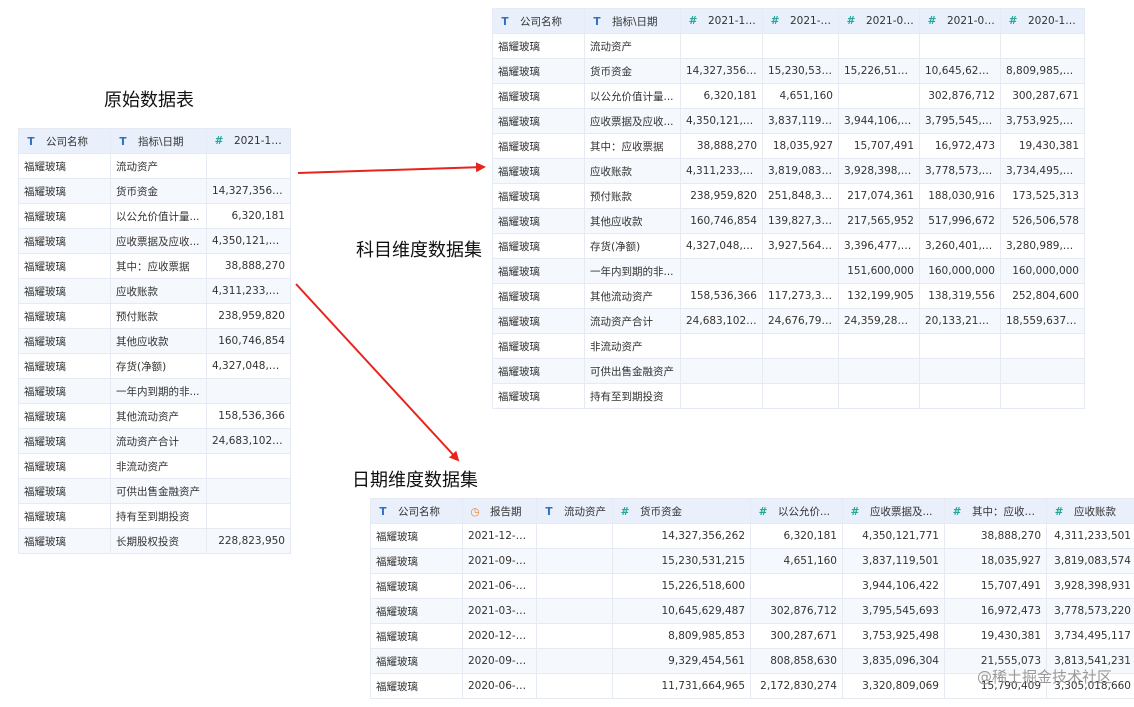 The height and width of the screenshot is (707, 1134). What do you see at coordinates (391, 168) in the screenshot?
I see `arrow-to-subject-dataset` at bounding box center [391, 168].